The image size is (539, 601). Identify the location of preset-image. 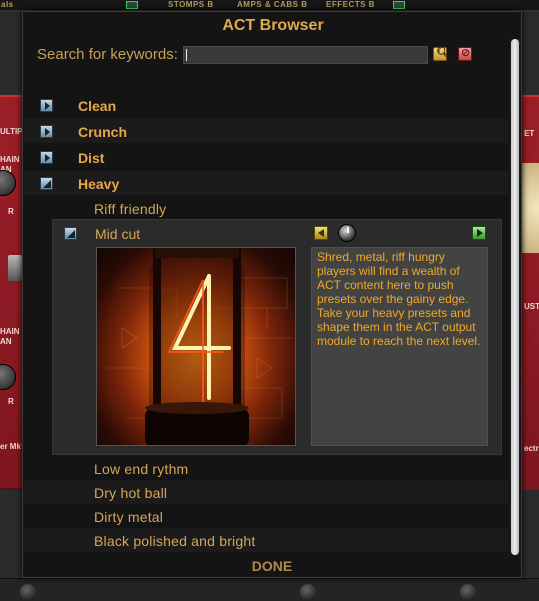
(196, 346).